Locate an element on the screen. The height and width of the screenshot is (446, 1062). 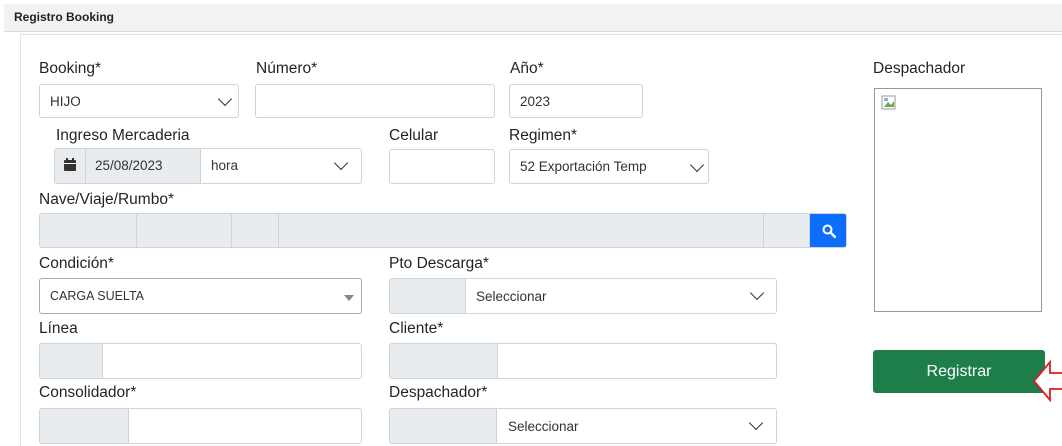
despachador-title: Despachador is located at coordinates (919, 68).